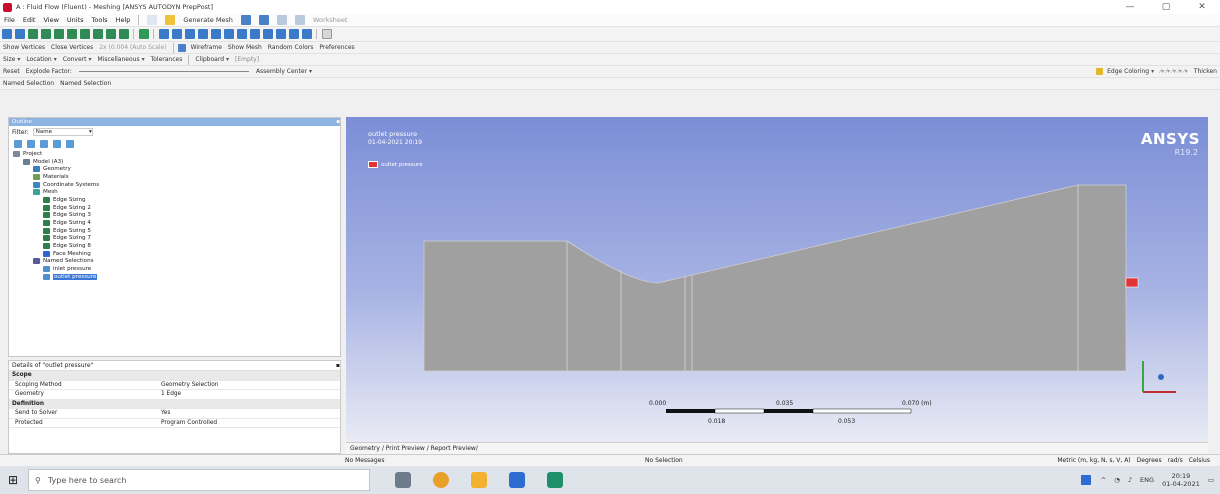 The width and height of the screenshot is (1220, 494). Describe the element at coordinates (1205, 71) in the screenshot. I see `thicken-button: Thicken` at that location.